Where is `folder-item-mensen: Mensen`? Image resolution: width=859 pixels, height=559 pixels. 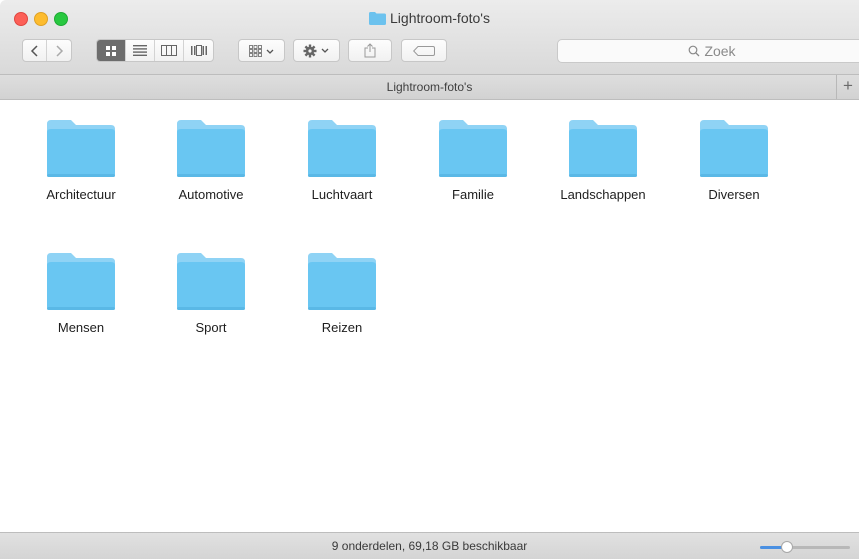 folder-item-mensen: Mensen is located at coordinates (81, 293).